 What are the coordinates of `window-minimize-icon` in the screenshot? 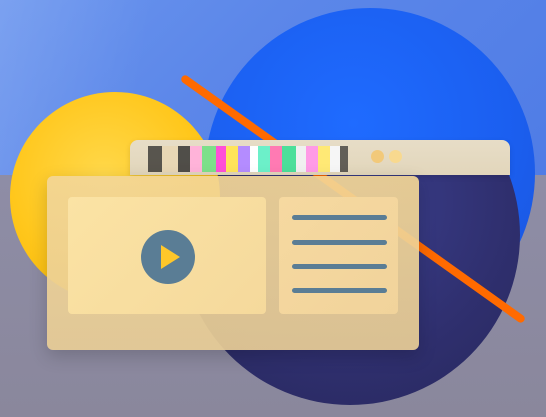 It's located at (377, 156).